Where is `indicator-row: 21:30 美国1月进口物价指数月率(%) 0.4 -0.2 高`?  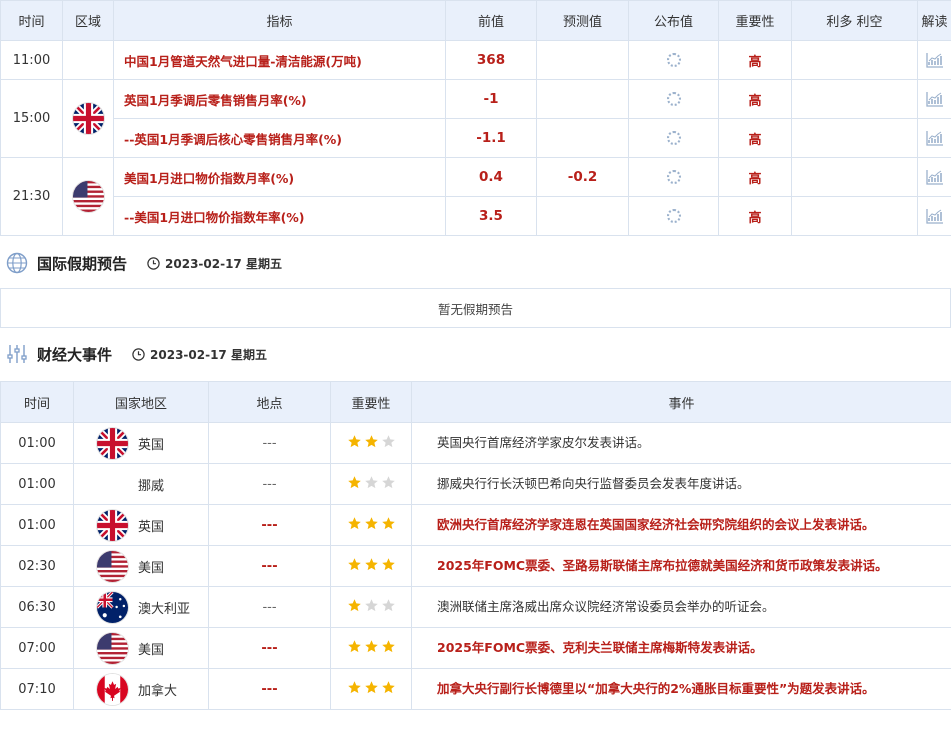 indicator-row: 21:30 美国1月进口物价指数月率(%) 0.4 -0.2 高 is located at coordinates (475, 196).